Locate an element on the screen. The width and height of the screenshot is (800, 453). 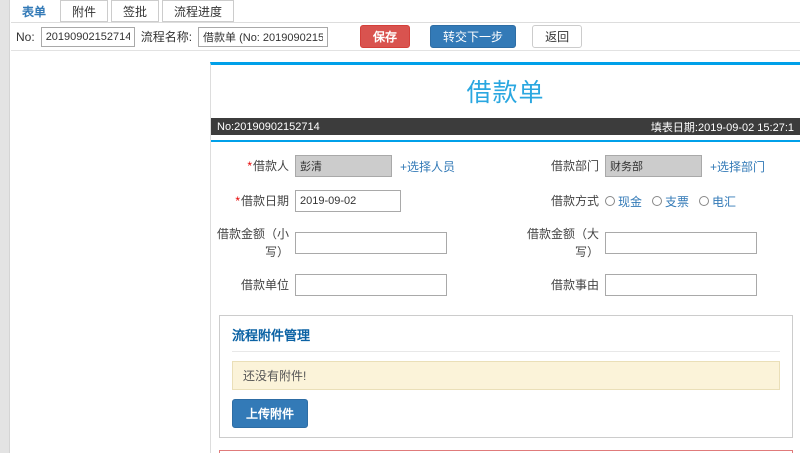
back-button: 返回 is located at coordinates (557, 36).